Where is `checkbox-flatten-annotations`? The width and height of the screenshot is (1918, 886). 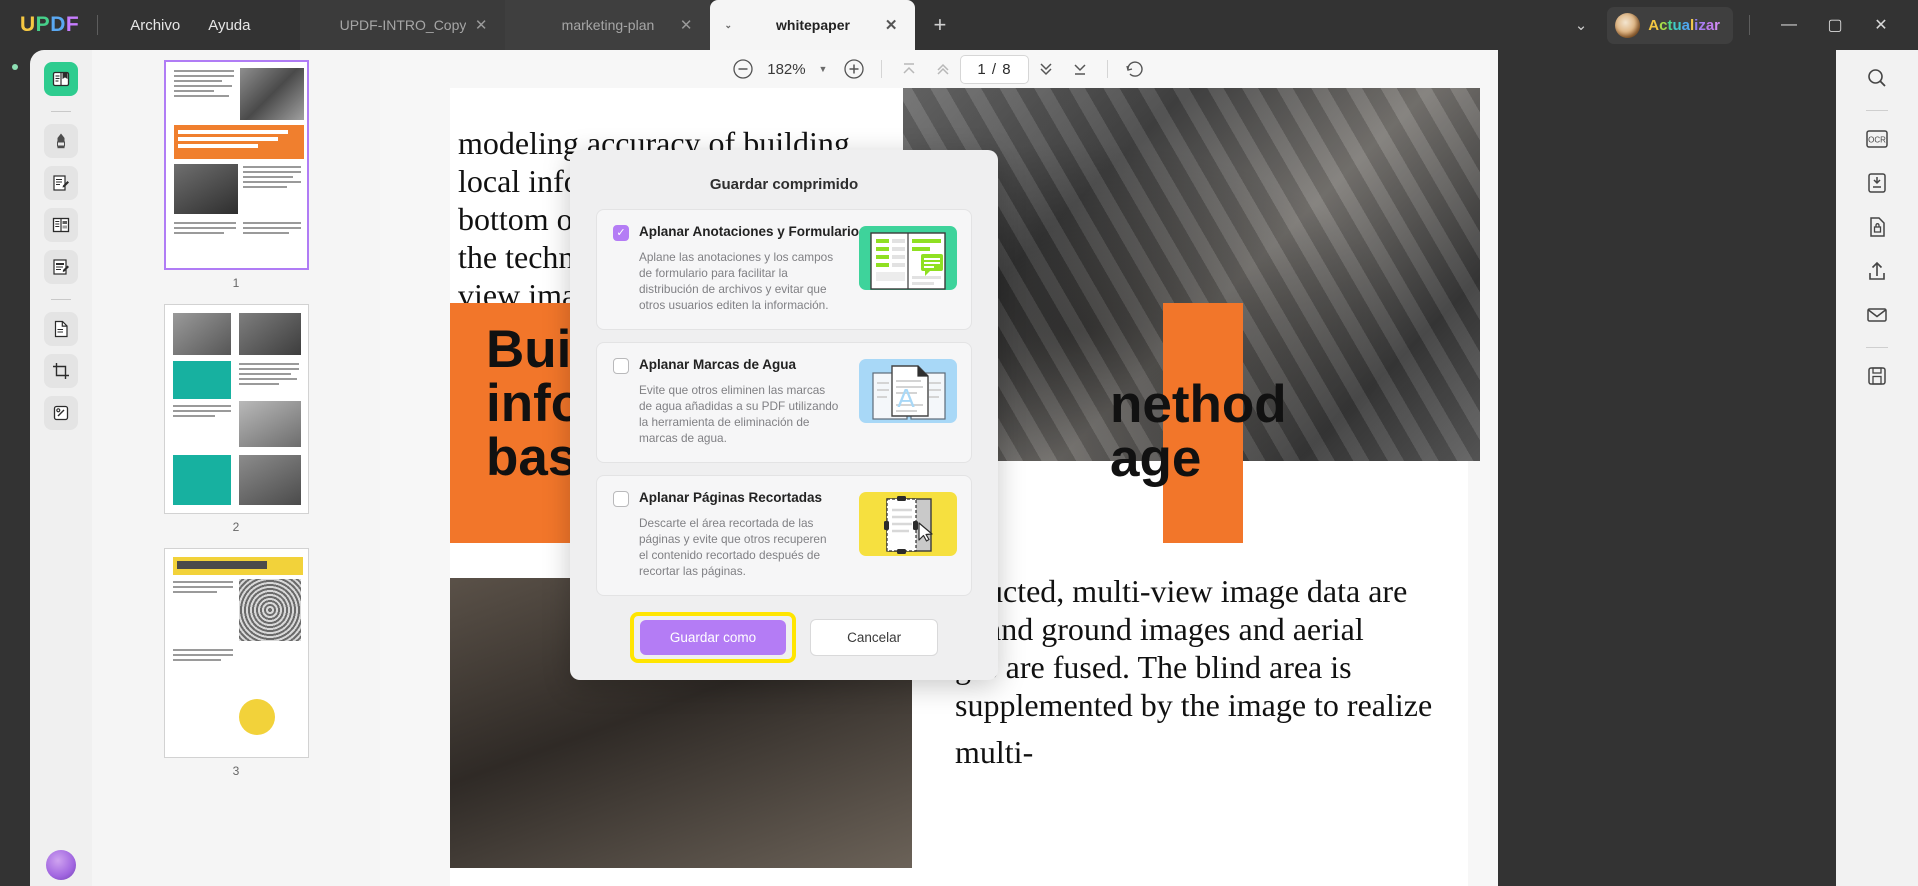 checkbox-flatten-annotations is located at coordinates (621, 233).